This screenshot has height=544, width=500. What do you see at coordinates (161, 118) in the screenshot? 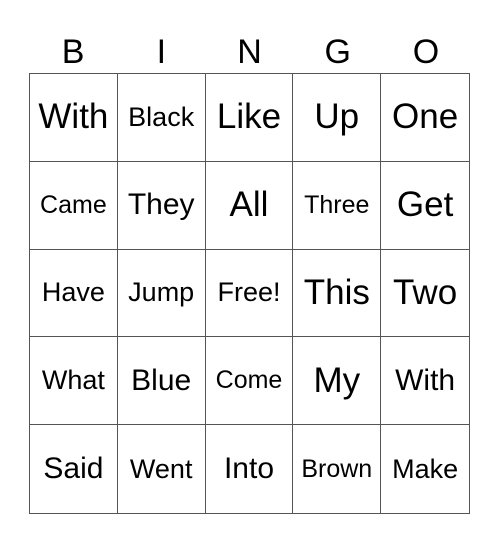
I see `bingo-cell: Black` at bounding box center [161, 118].